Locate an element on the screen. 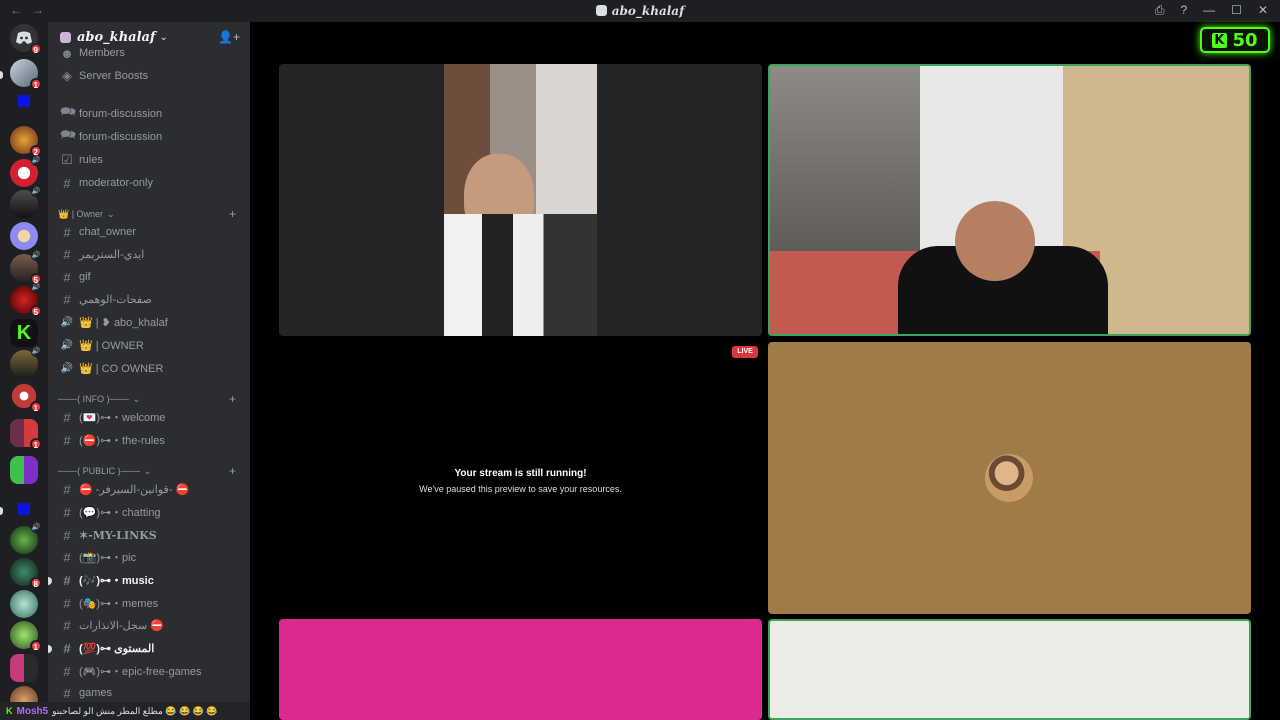 Image resolution: width=1280 pixels, height=720 pixels. voice-channel: 🔊 👑 | OWNER is located at coordinates (150, 345).